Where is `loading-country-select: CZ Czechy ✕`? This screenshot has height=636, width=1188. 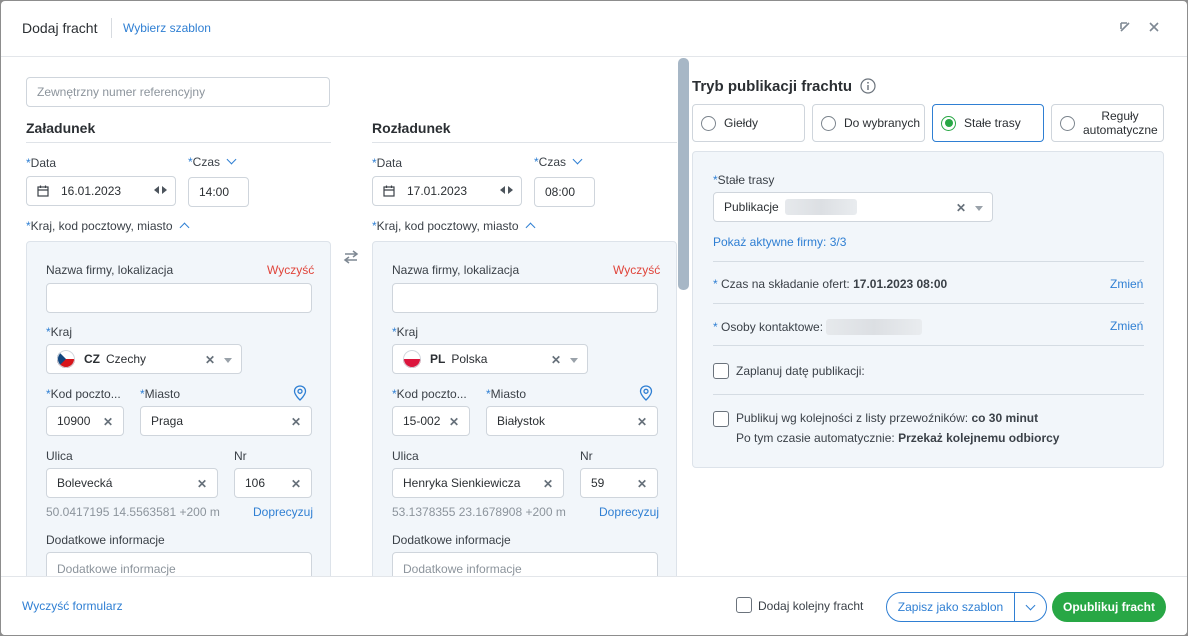
loading-country-select: CZ Czechy ✕ is located at coordinates (144, 359).